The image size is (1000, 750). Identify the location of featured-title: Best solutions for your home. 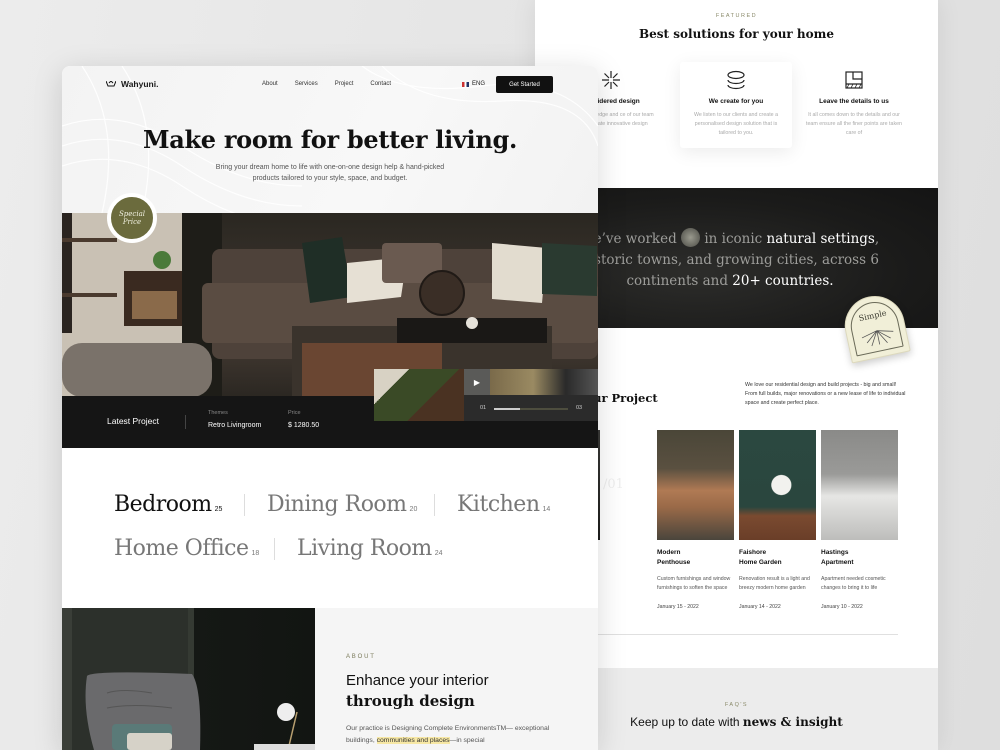
(736, 34).